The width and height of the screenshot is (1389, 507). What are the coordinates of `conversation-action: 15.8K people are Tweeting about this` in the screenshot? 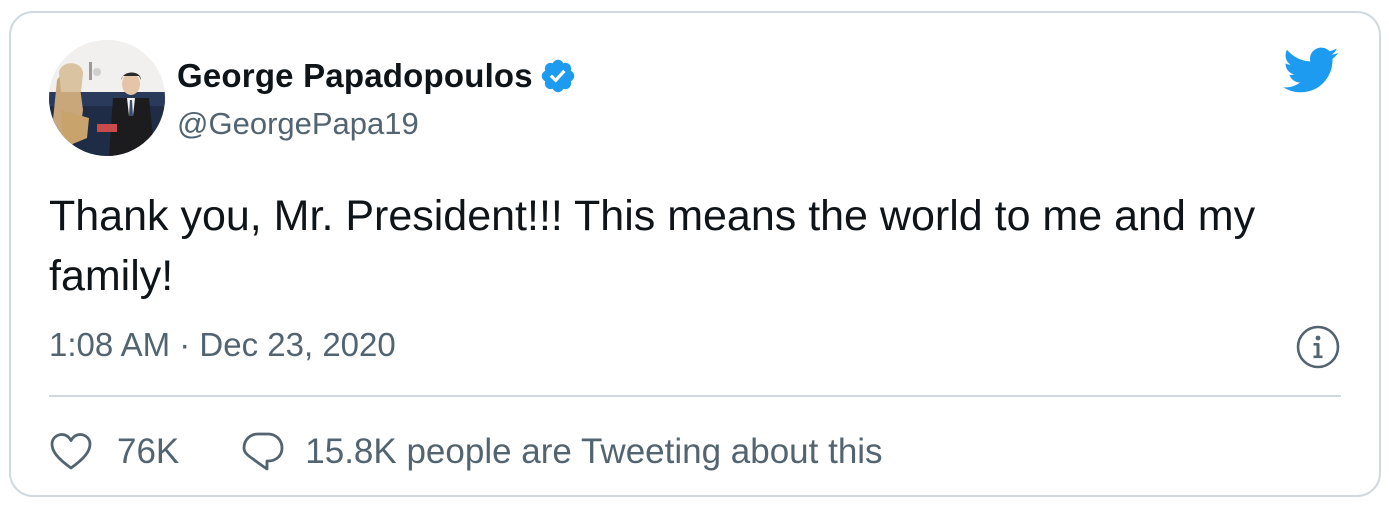 It's located at (562, 452).